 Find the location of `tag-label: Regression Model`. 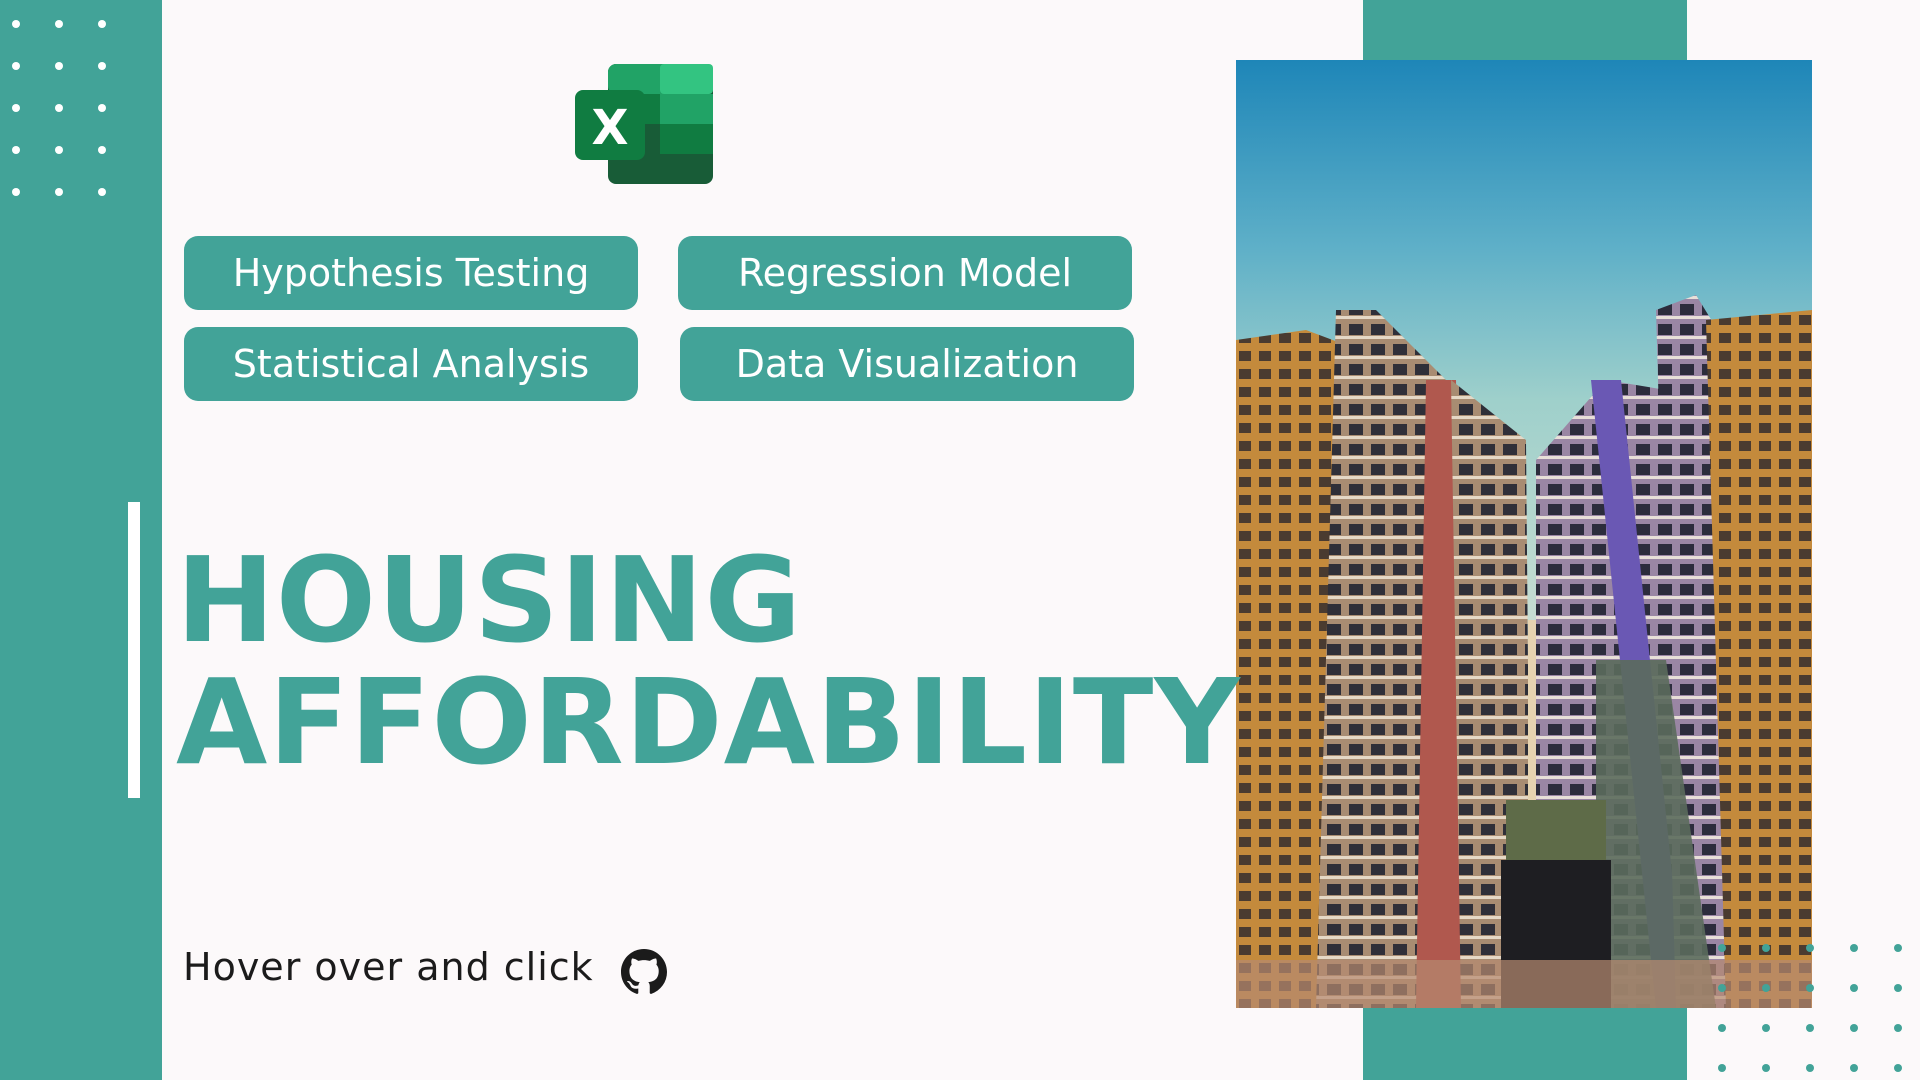

tag-label: Regression Model is located at coordinates (905, 273).